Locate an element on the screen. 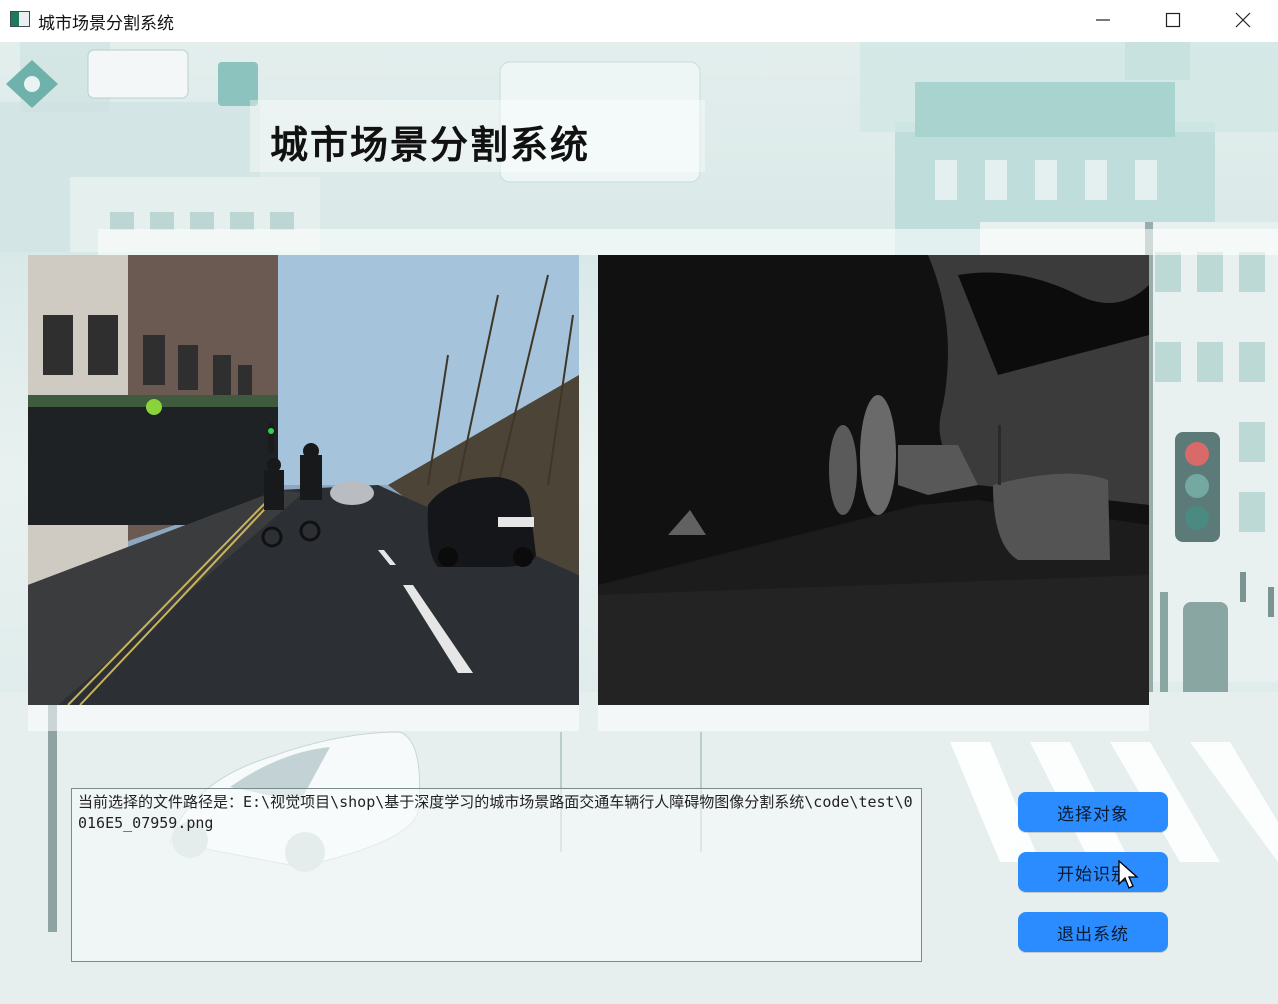 The height and width of the screenshot is (1004, 1278). start-recognition-button: 开始识别 is located at coordinates (1093, 872).